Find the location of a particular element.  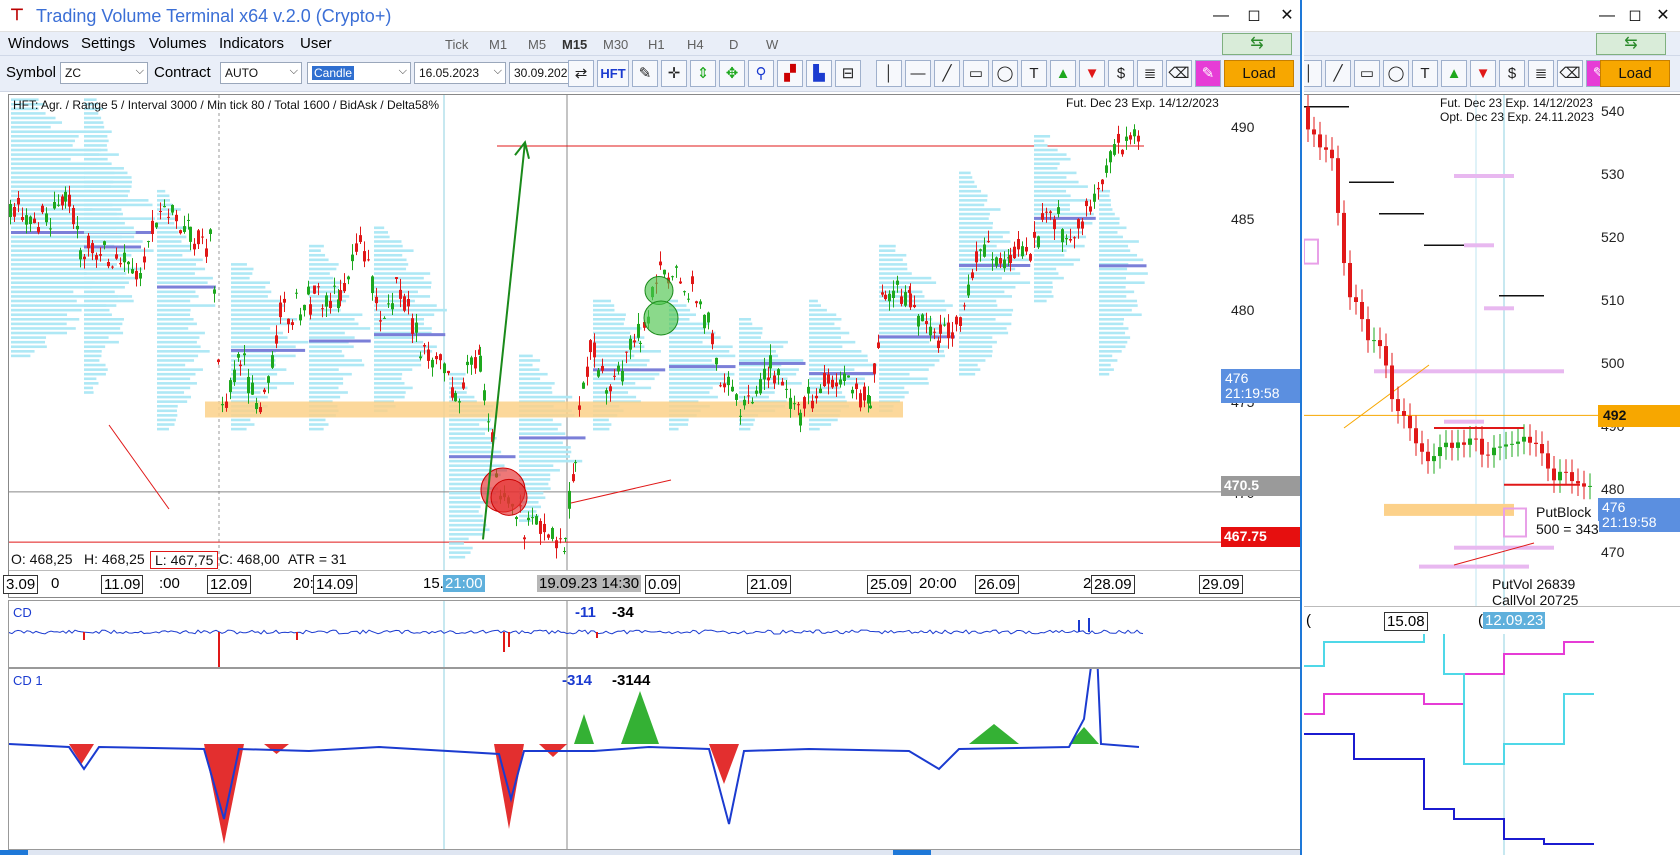

sync-button: ⇆ is located at coordinates (1257, 44).